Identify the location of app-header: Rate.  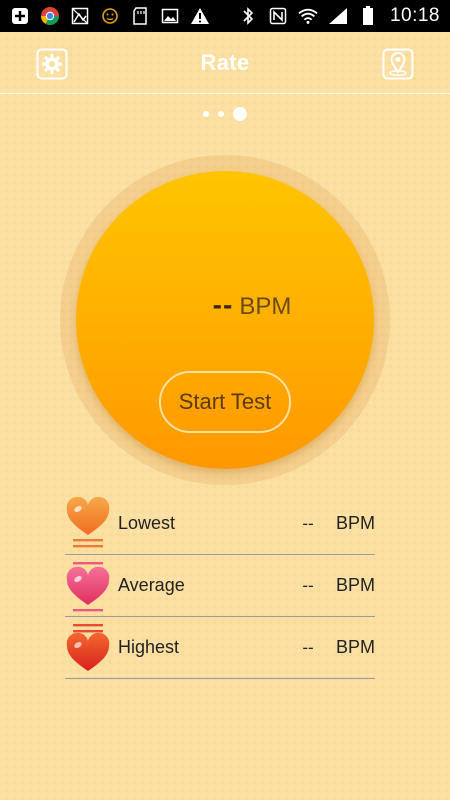
(225, 63).